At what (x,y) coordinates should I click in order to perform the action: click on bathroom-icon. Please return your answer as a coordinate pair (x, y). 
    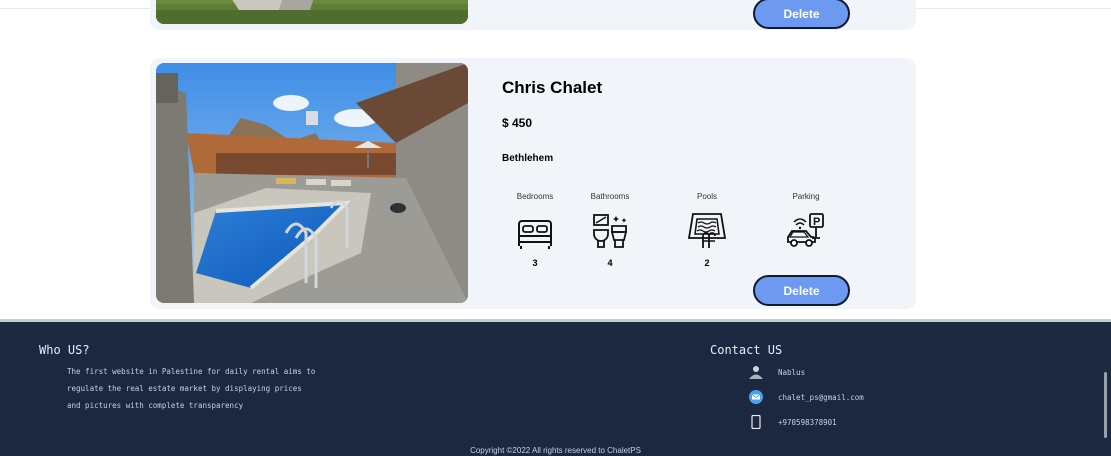
    Looking at the image, I should click on (610, 231).